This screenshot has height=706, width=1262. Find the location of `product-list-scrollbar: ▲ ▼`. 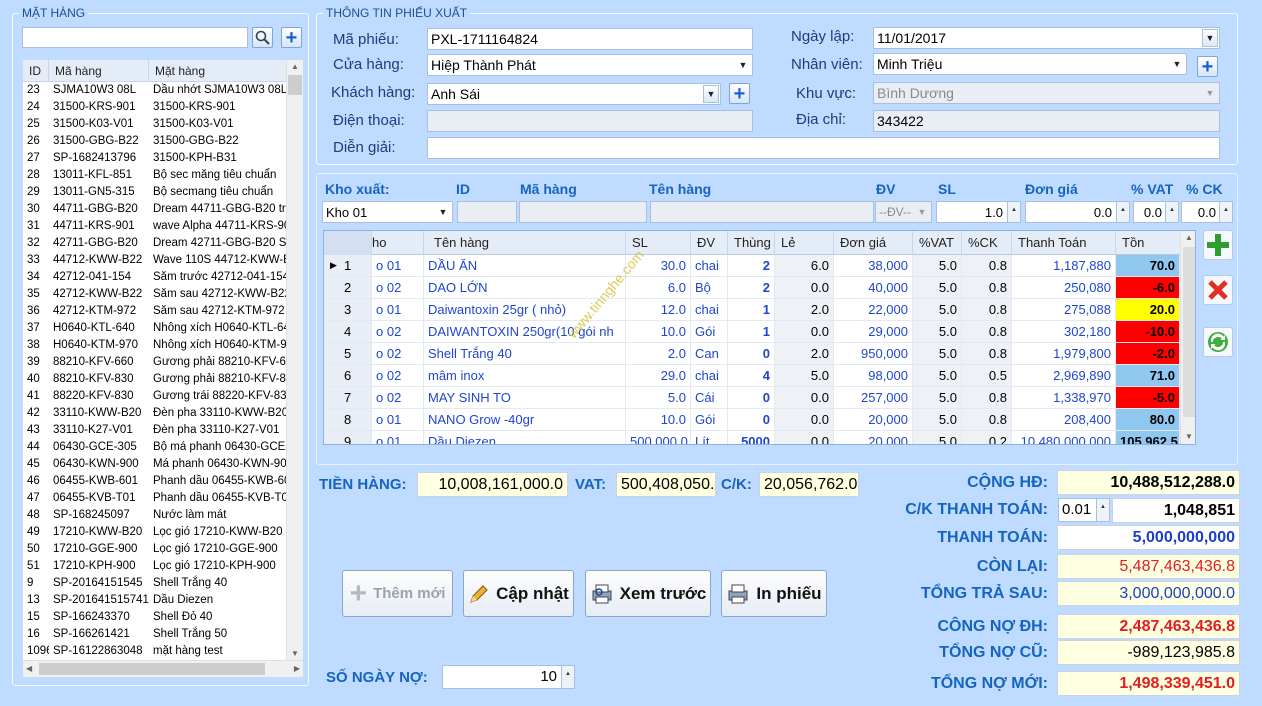

product-list-scrollbar: ▲ ▼ is located at coordinates (294, 360).